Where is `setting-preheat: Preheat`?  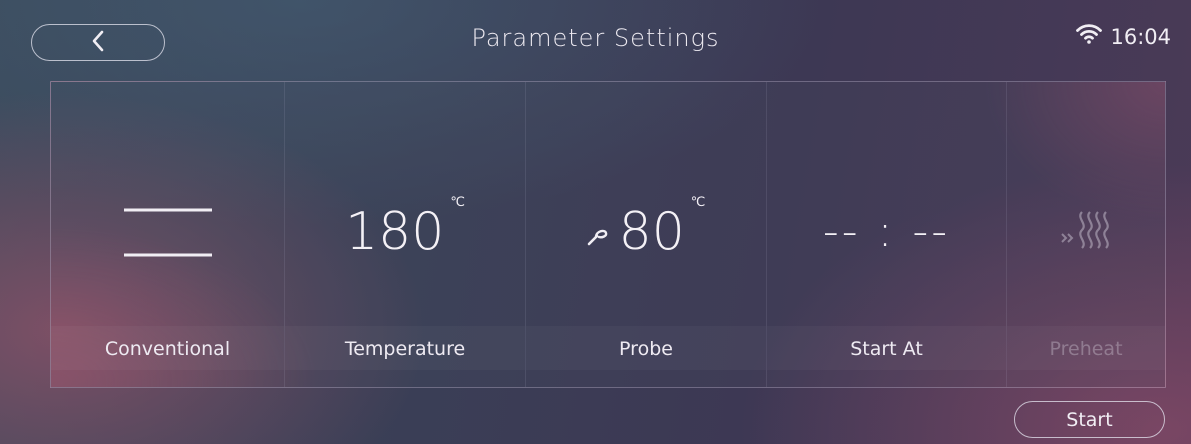
setting-preheat: Preheat is located at coordinates (1086, 234).